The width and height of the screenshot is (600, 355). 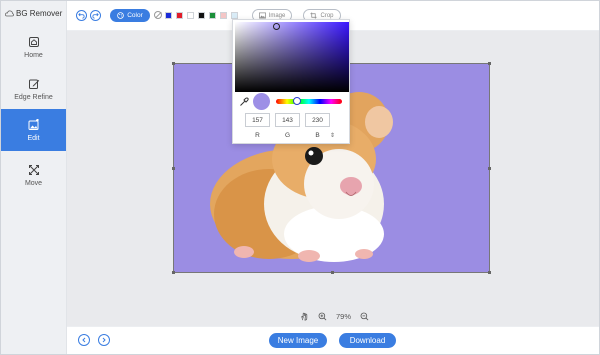 I want to click on move-arrows-icon, so click(x=33, y=169).